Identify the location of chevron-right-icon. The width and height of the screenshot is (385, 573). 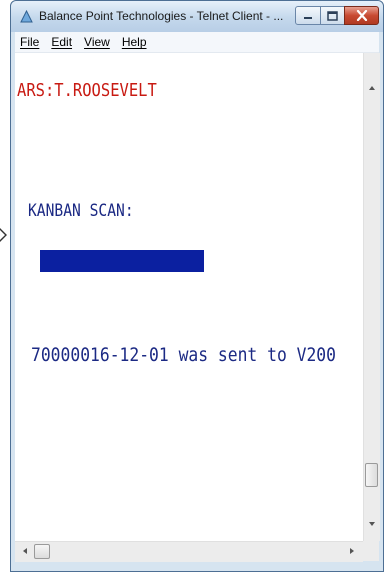
(3, 235).